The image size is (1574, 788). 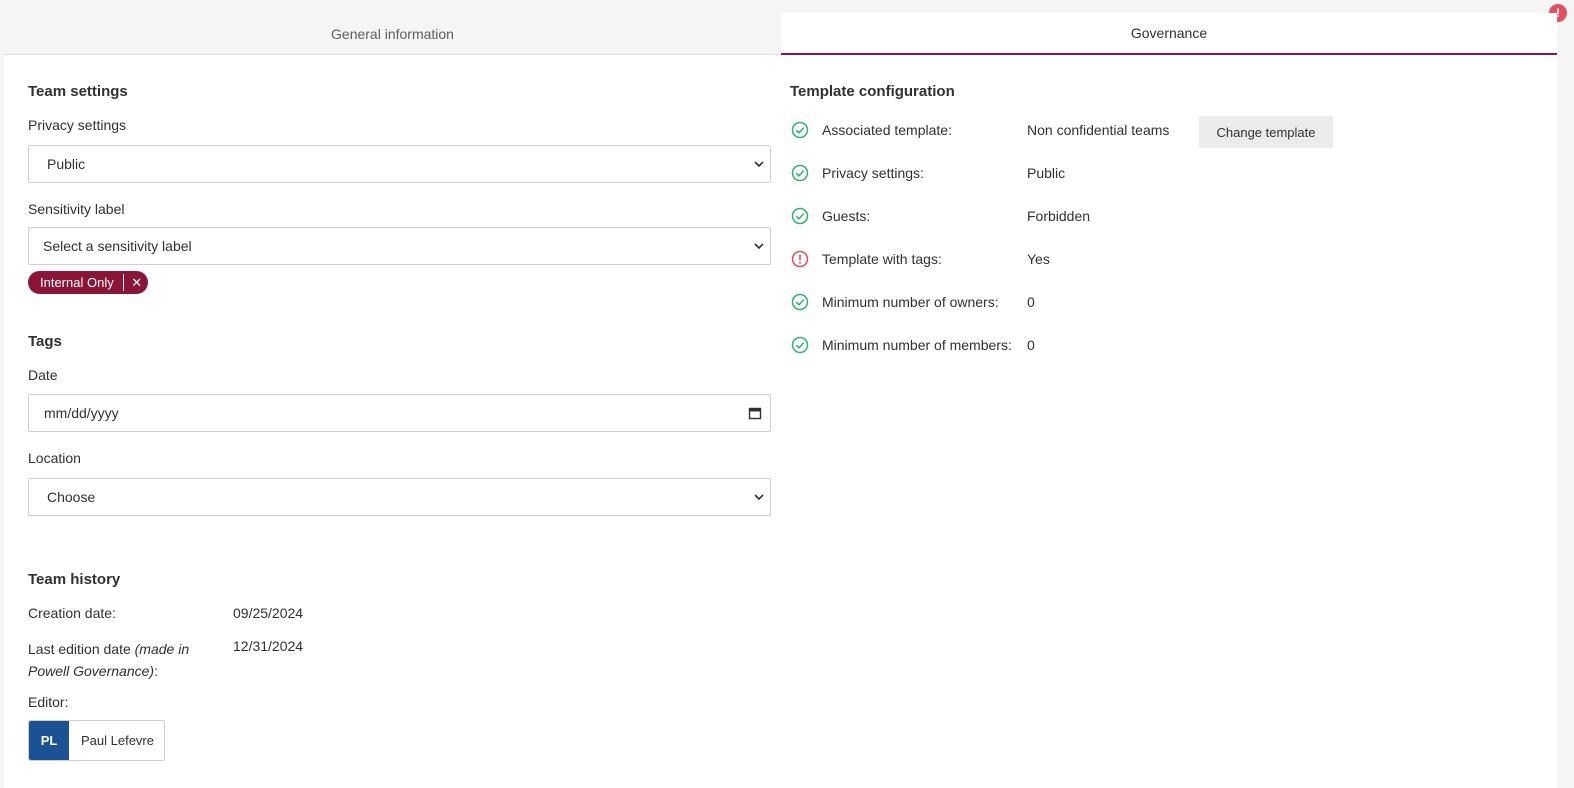 I want to click on change-template-button: Change template, so click(x=1266, y=132).